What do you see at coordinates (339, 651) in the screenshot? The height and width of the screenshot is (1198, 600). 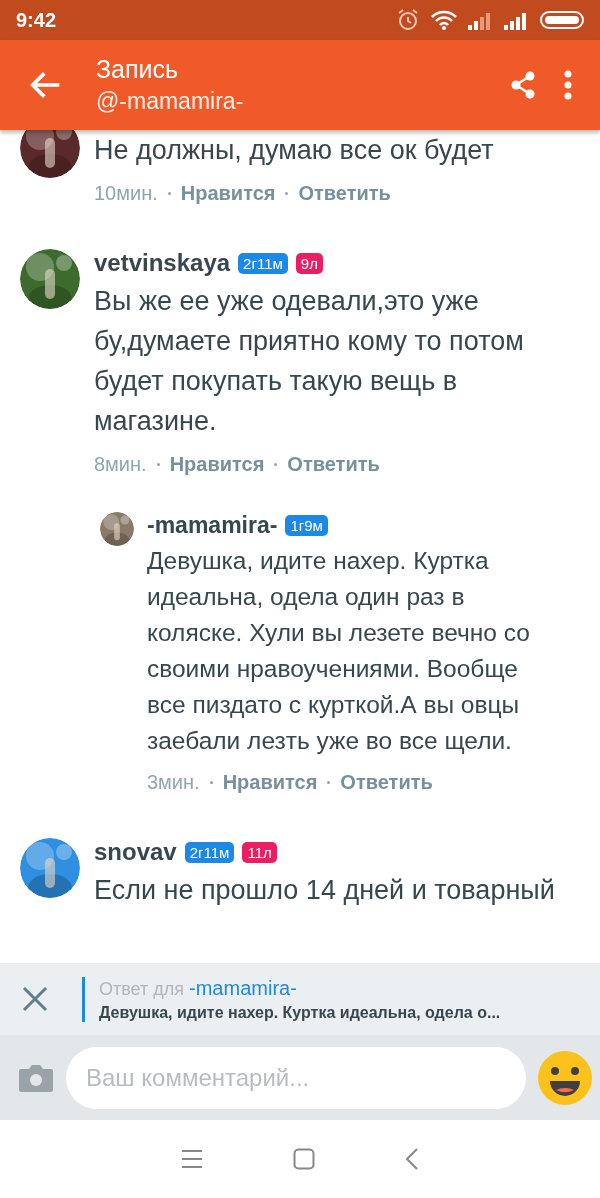 I see `comment-text: Девушка, идите нахер. Куртка идеальна, одела один раз в коляске. Хули вы лезете вечно со своими нравоучениями. Вообще все пиздато с курткой.А вы овцы заебали лезть уже во все щели.` at bounding box center [339, 651].